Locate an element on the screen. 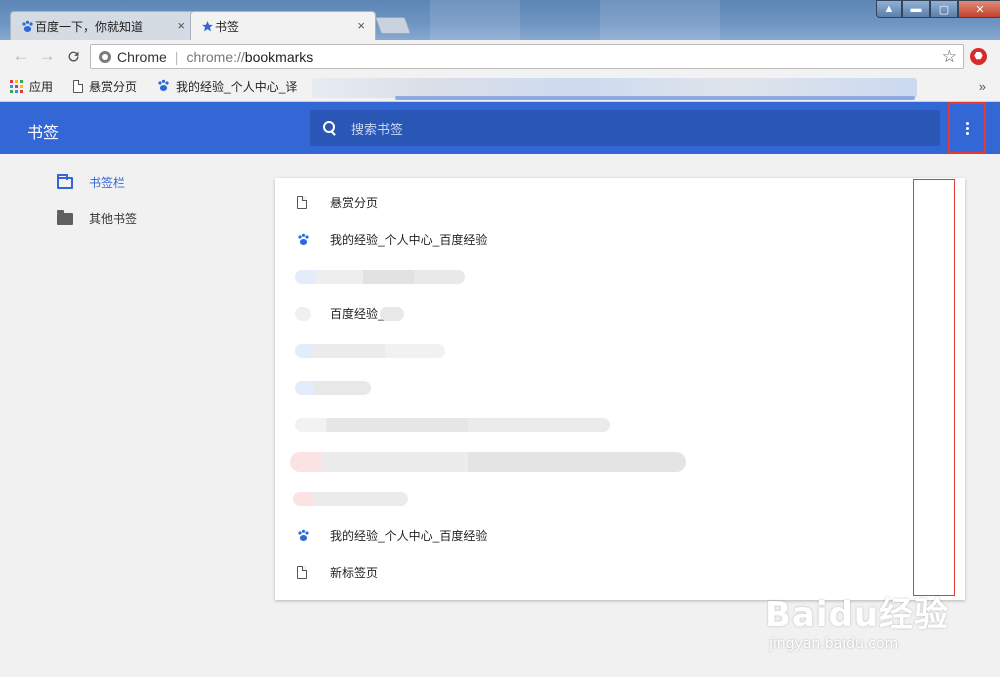  reload-button is located at coordinates (73, 56).